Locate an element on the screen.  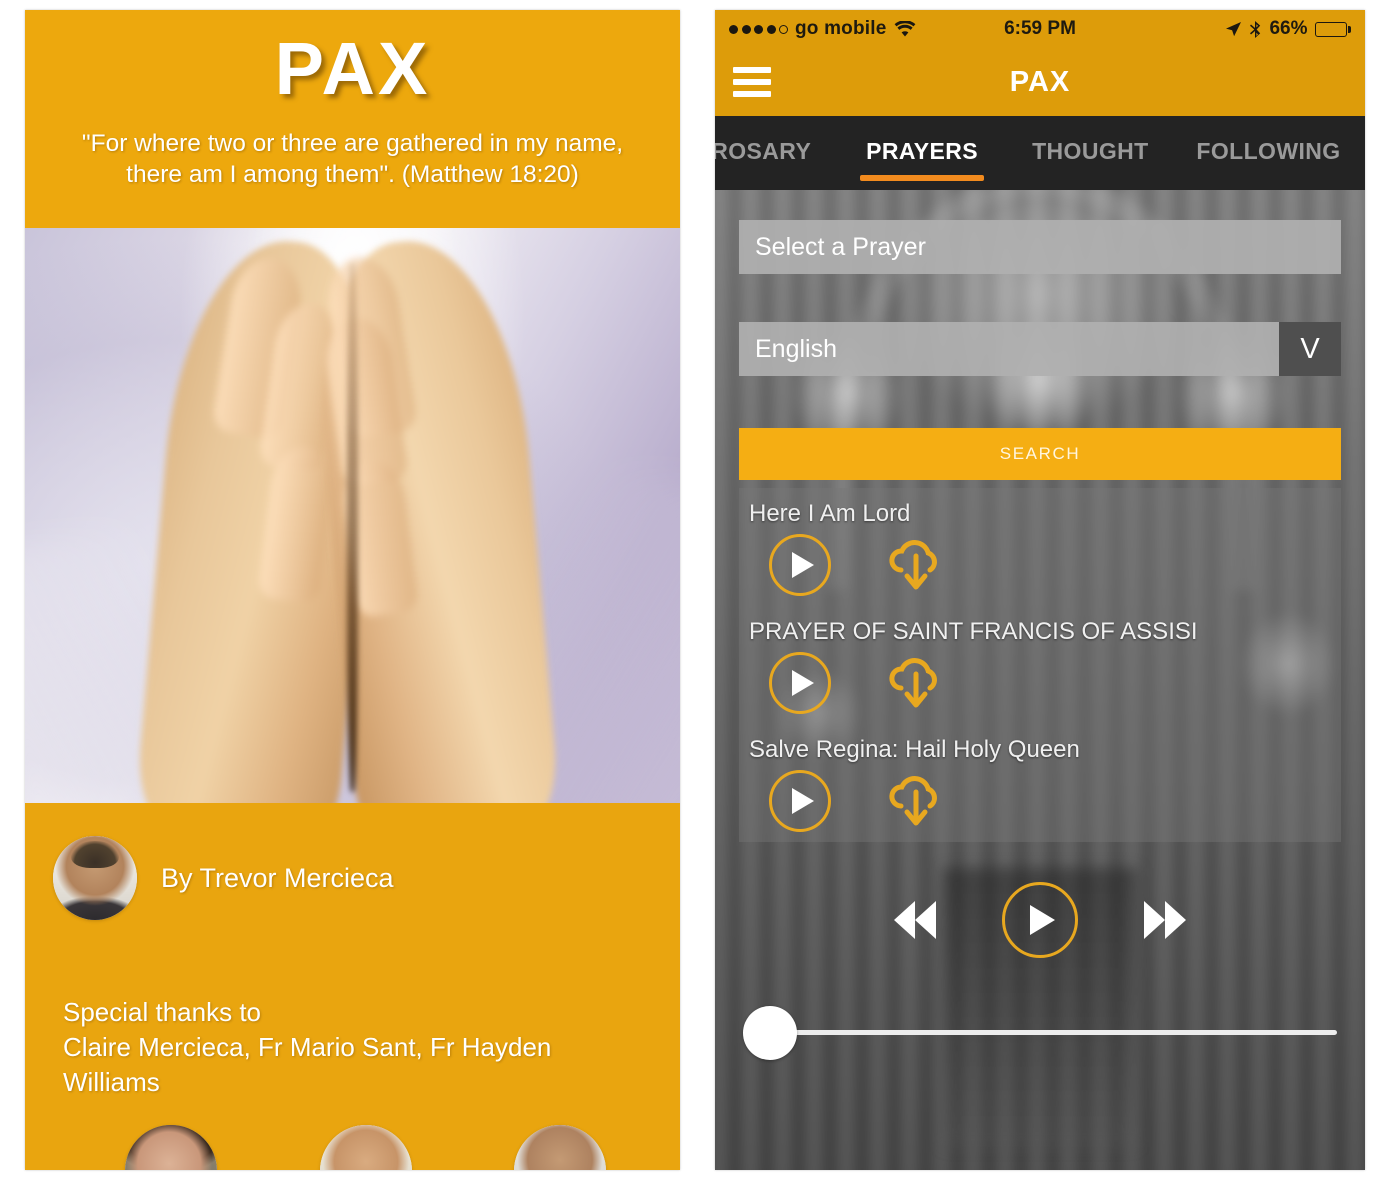
language-selector-row: English V is located at coordinates (1040, 349).